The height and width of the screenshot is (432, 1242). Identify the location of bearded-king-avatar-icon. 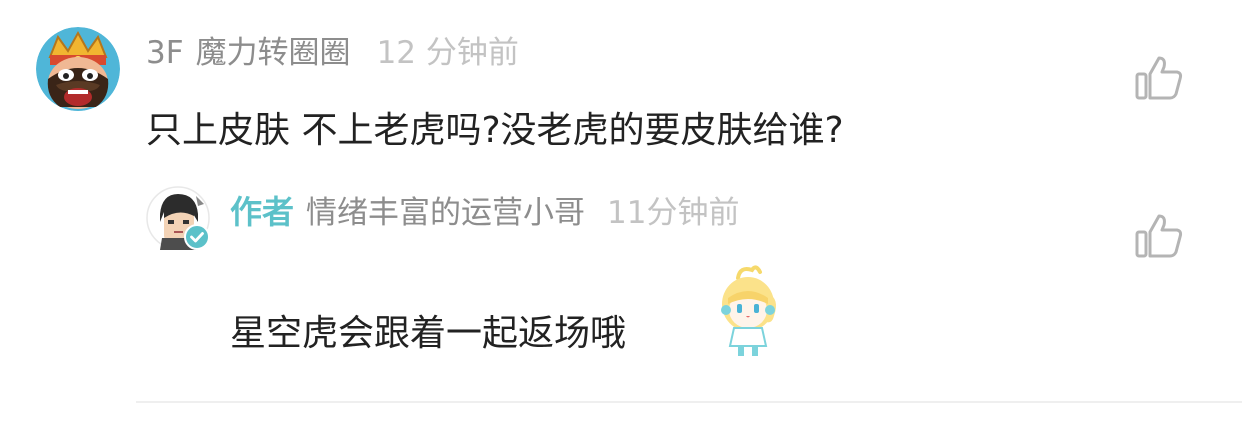
(78, 69).